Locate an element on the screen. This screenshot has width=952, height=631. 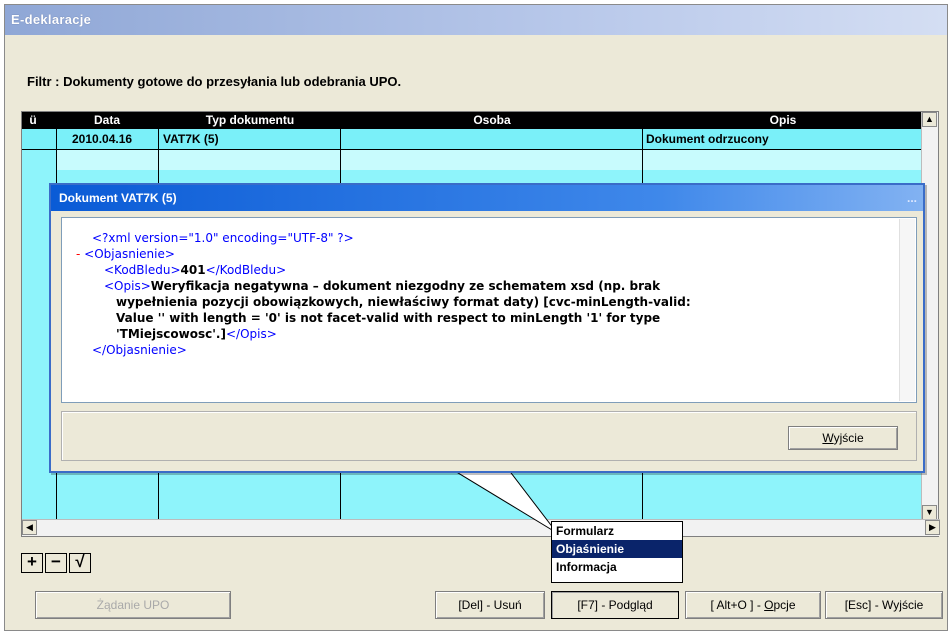
cell-data: 2010.04.16 is located at coordinates (102, 139).